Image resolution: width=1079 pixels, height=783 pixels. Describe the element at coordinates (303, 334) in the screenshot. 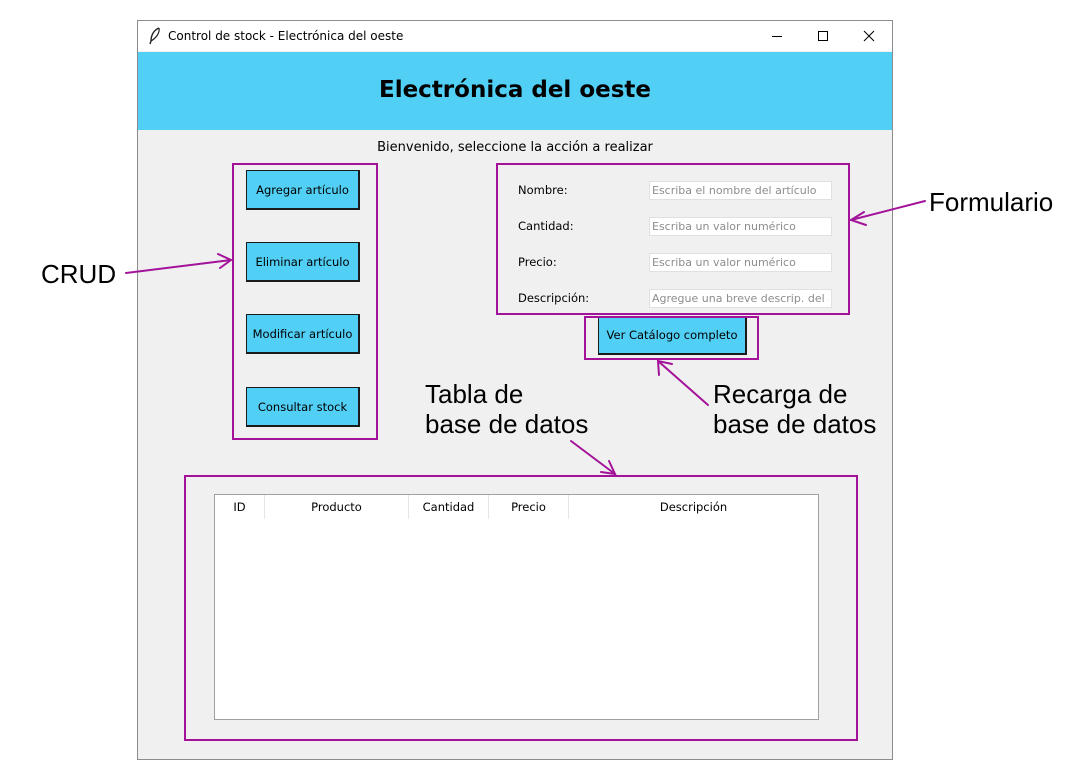

I see `modify-item-button: Modificar artículo` at that location.